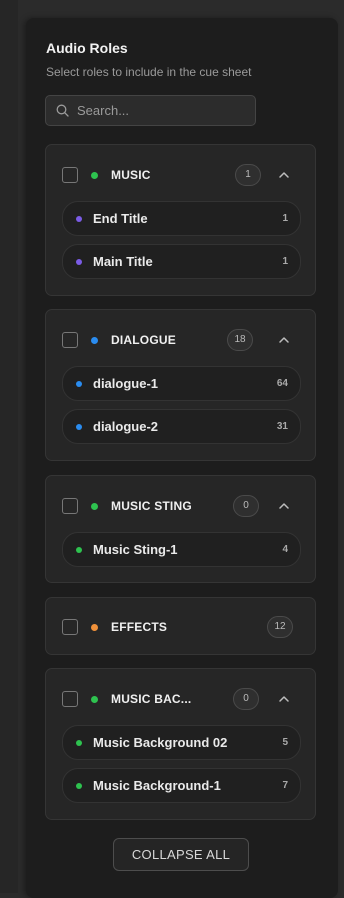  What do you see at coordinates (282, 383) in the screenshot?
I see `role-item-count: 64` at bounding box center [282, 383].